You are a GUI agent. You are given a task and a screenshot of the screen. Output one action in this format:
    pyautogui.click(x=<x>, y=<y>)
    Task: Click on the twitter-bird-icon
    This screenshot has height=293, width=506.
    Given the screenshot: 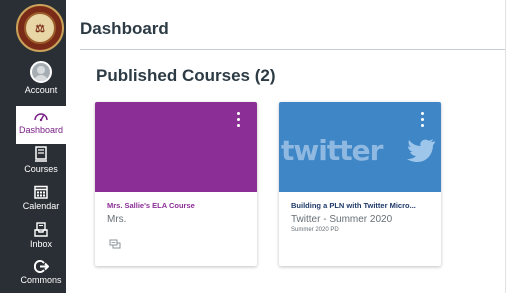 What is the action you would take?
    pyautogui.click(x=421, y=150)
    